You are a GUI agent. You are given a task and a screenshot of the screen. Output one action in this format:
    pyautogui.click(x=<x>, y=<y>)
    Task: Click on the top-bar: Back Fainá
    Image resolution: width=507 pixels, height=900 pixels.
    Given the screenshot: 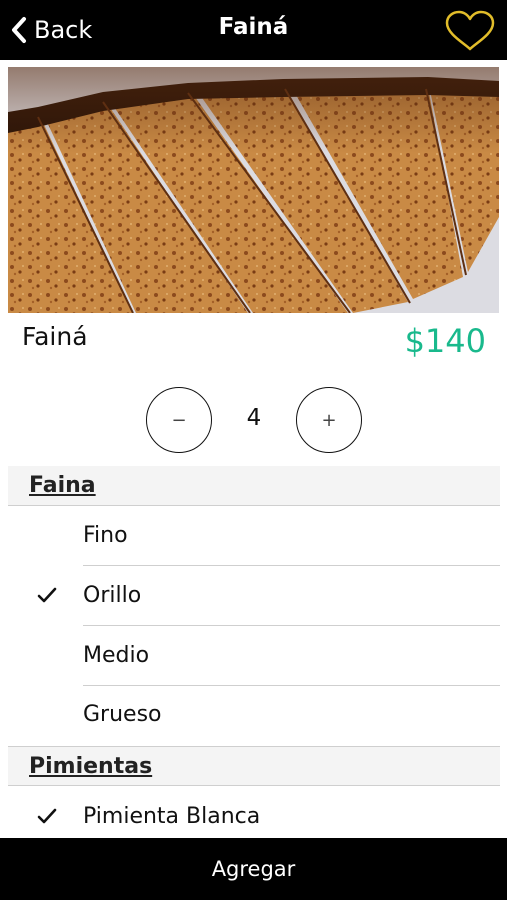 What is the action you would take?
    pyautogui.click(x=253, y=30)
    